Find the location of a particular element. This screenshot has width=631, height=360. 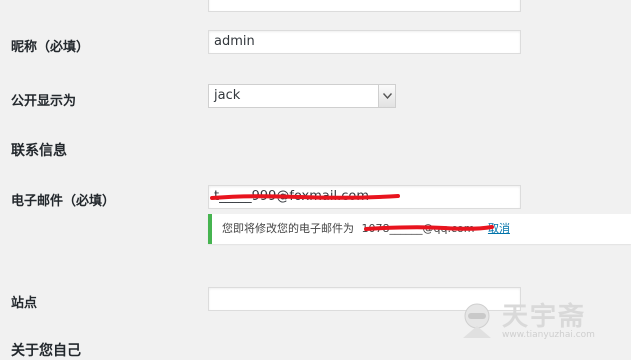

watermark-url: www.tianyuzhai.com is located at coordinates (548, 335).